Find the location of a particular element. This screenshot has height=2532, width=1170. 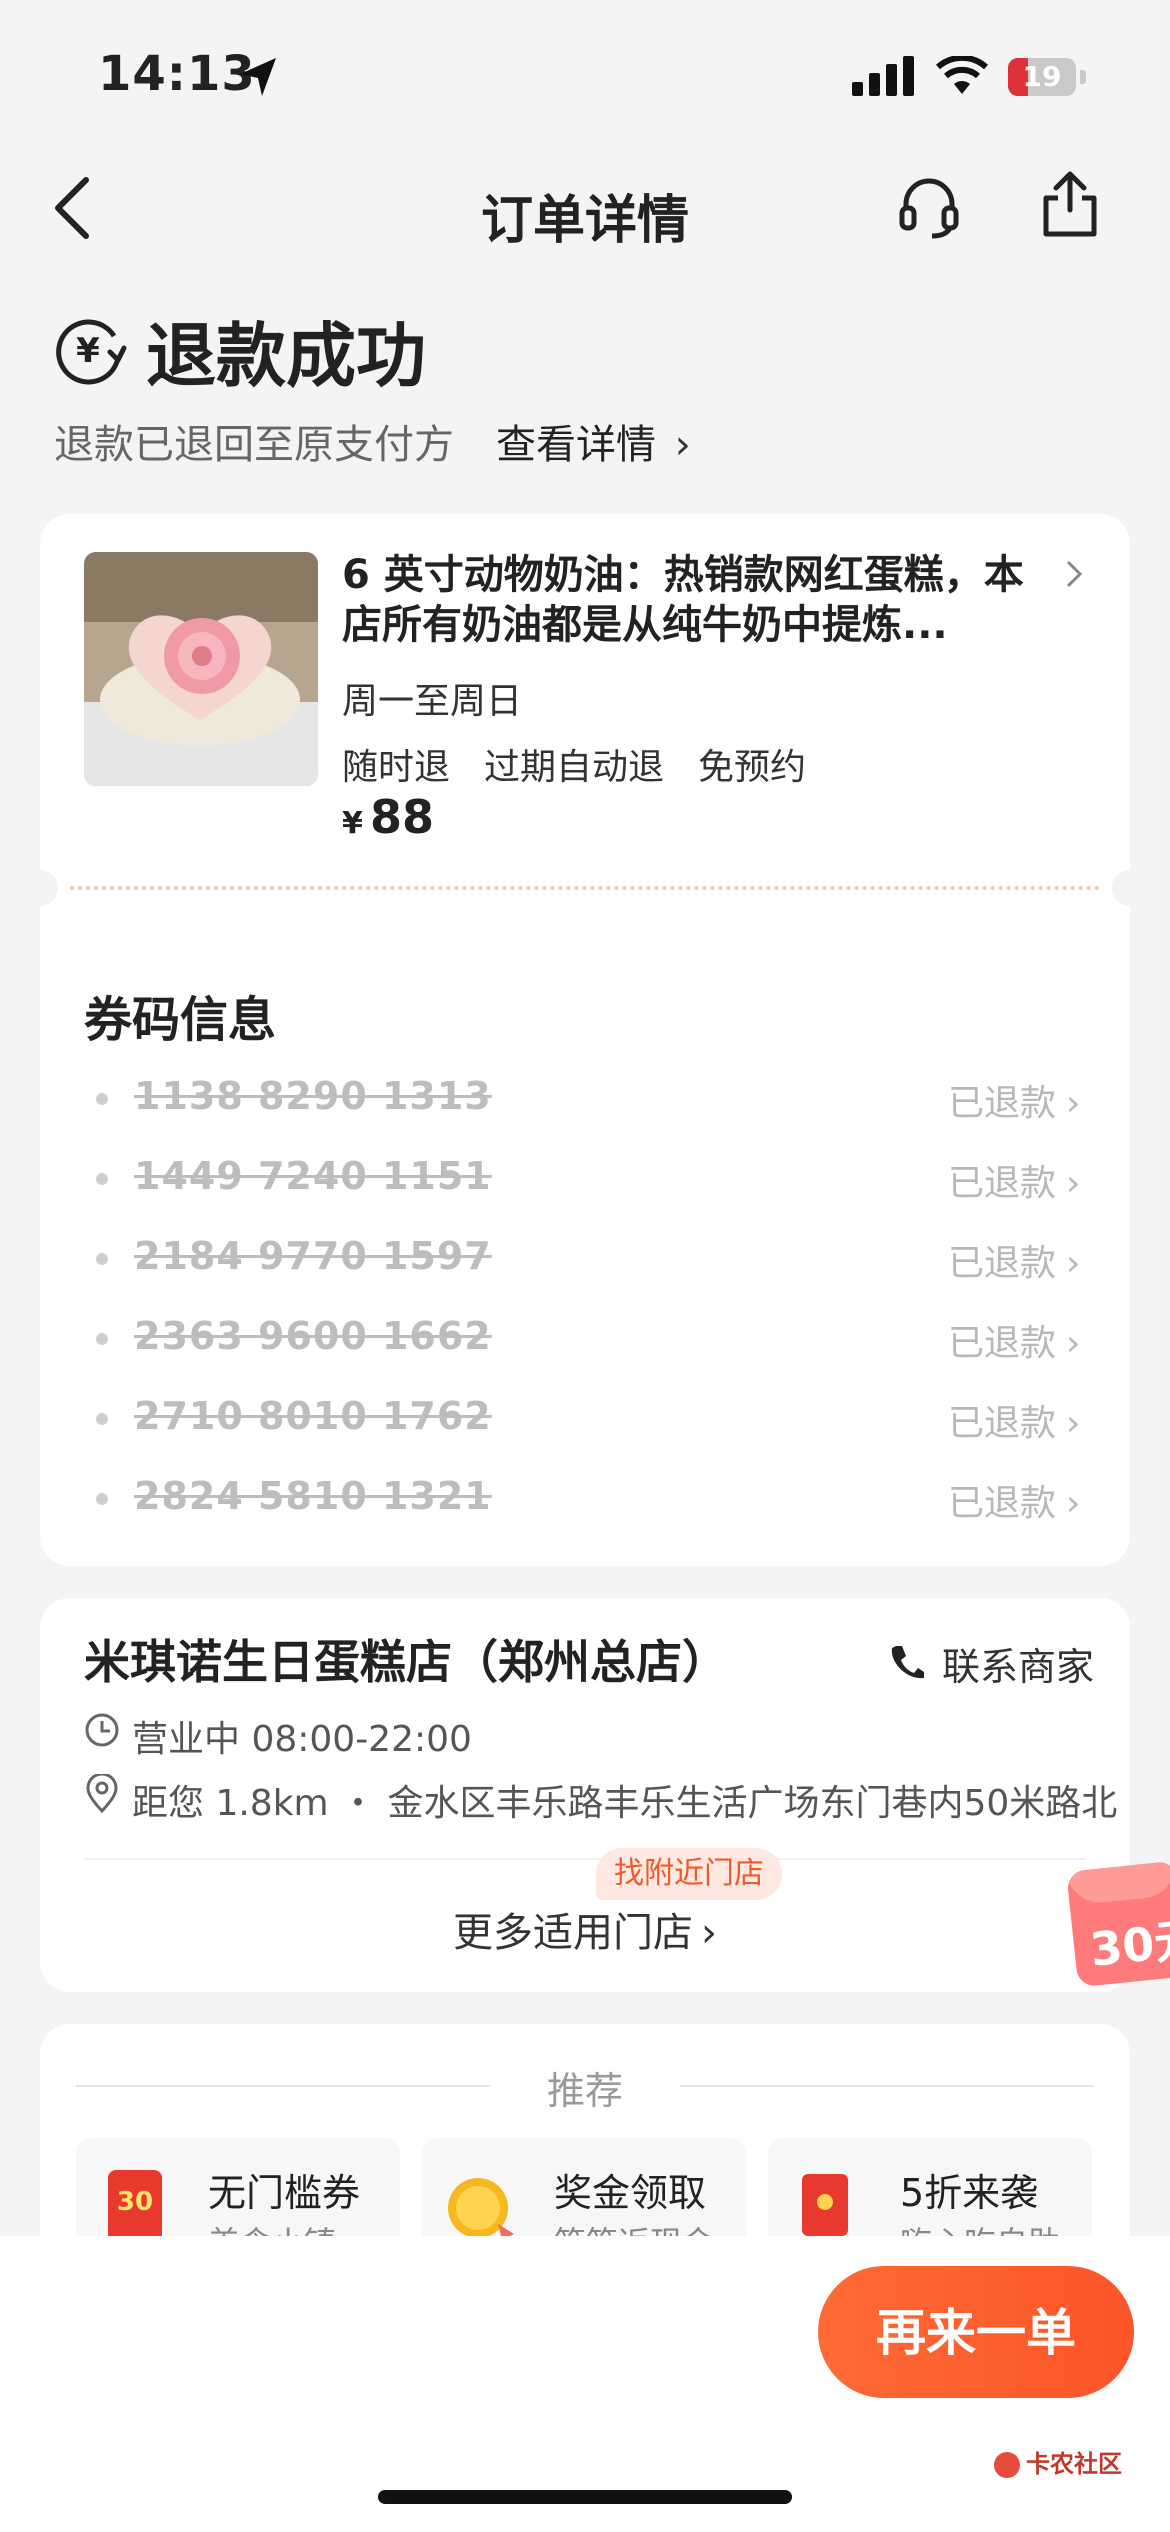

price-currency: ¥ is located at coordinates (352, 823).